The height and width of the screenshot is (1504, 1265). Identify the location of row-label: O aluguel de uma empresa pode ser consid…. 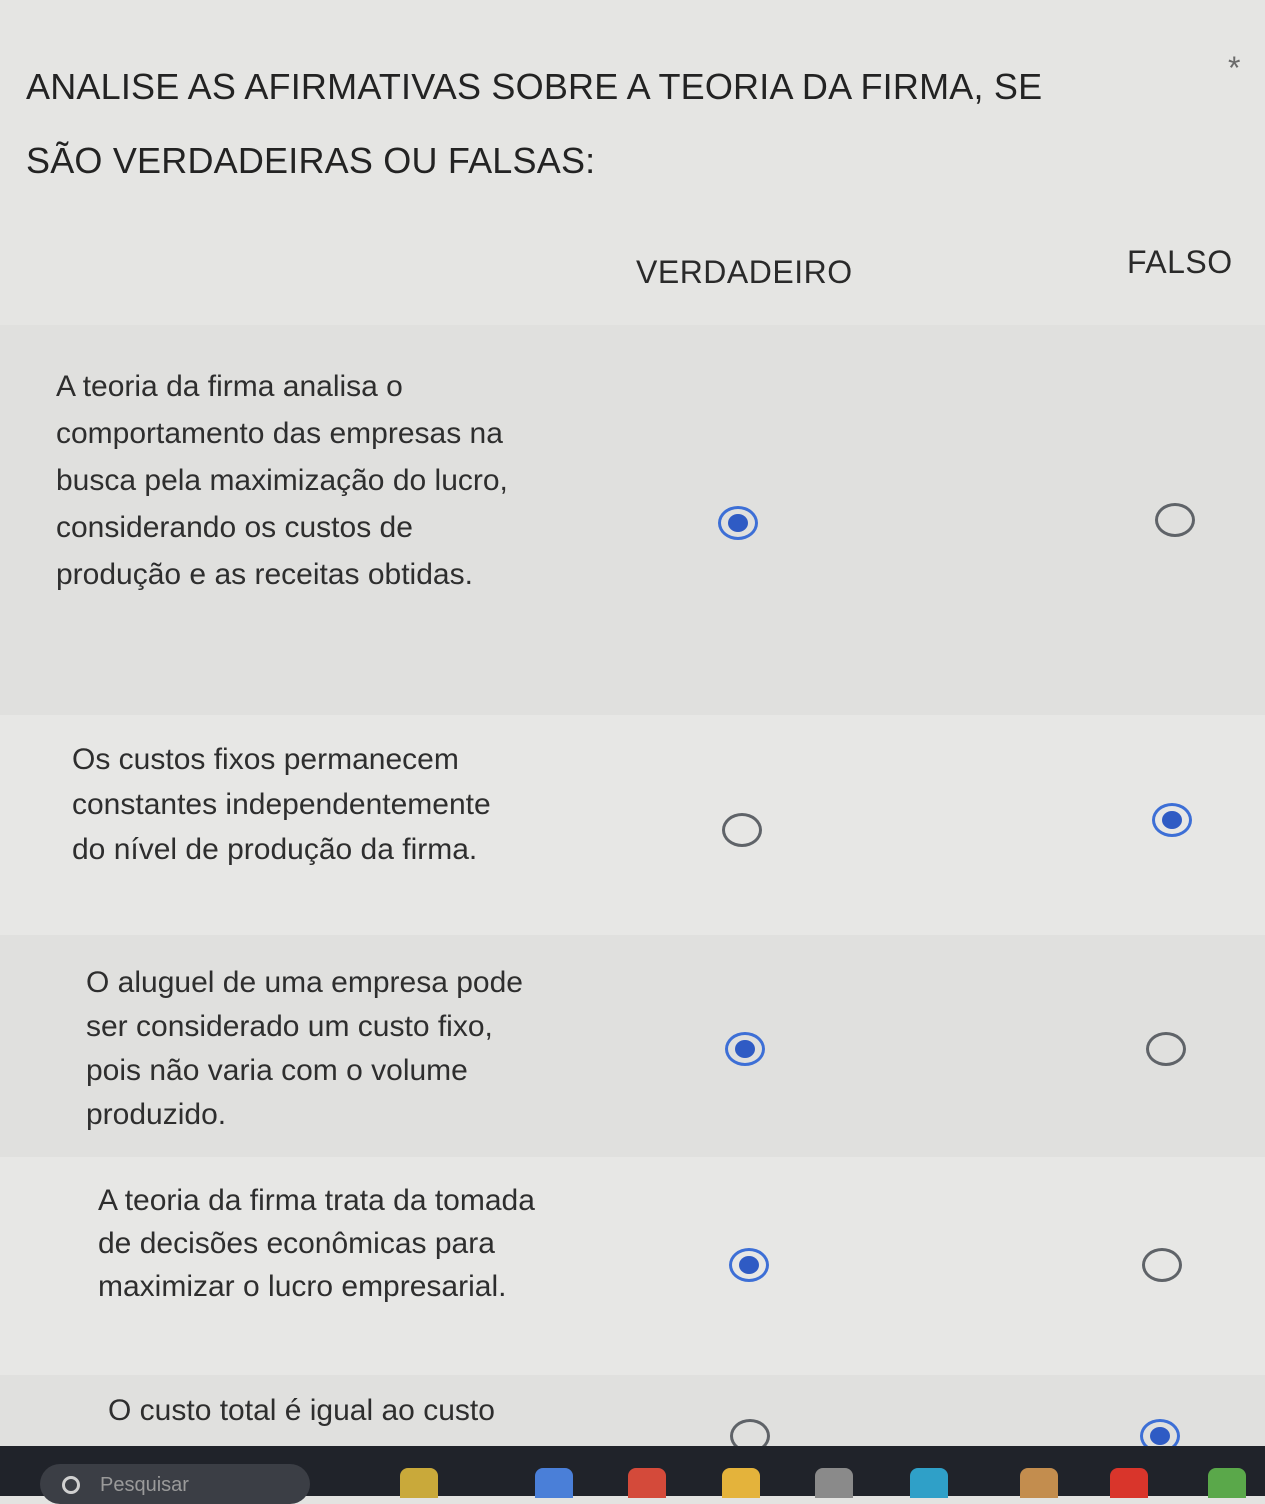
(304, 1048).